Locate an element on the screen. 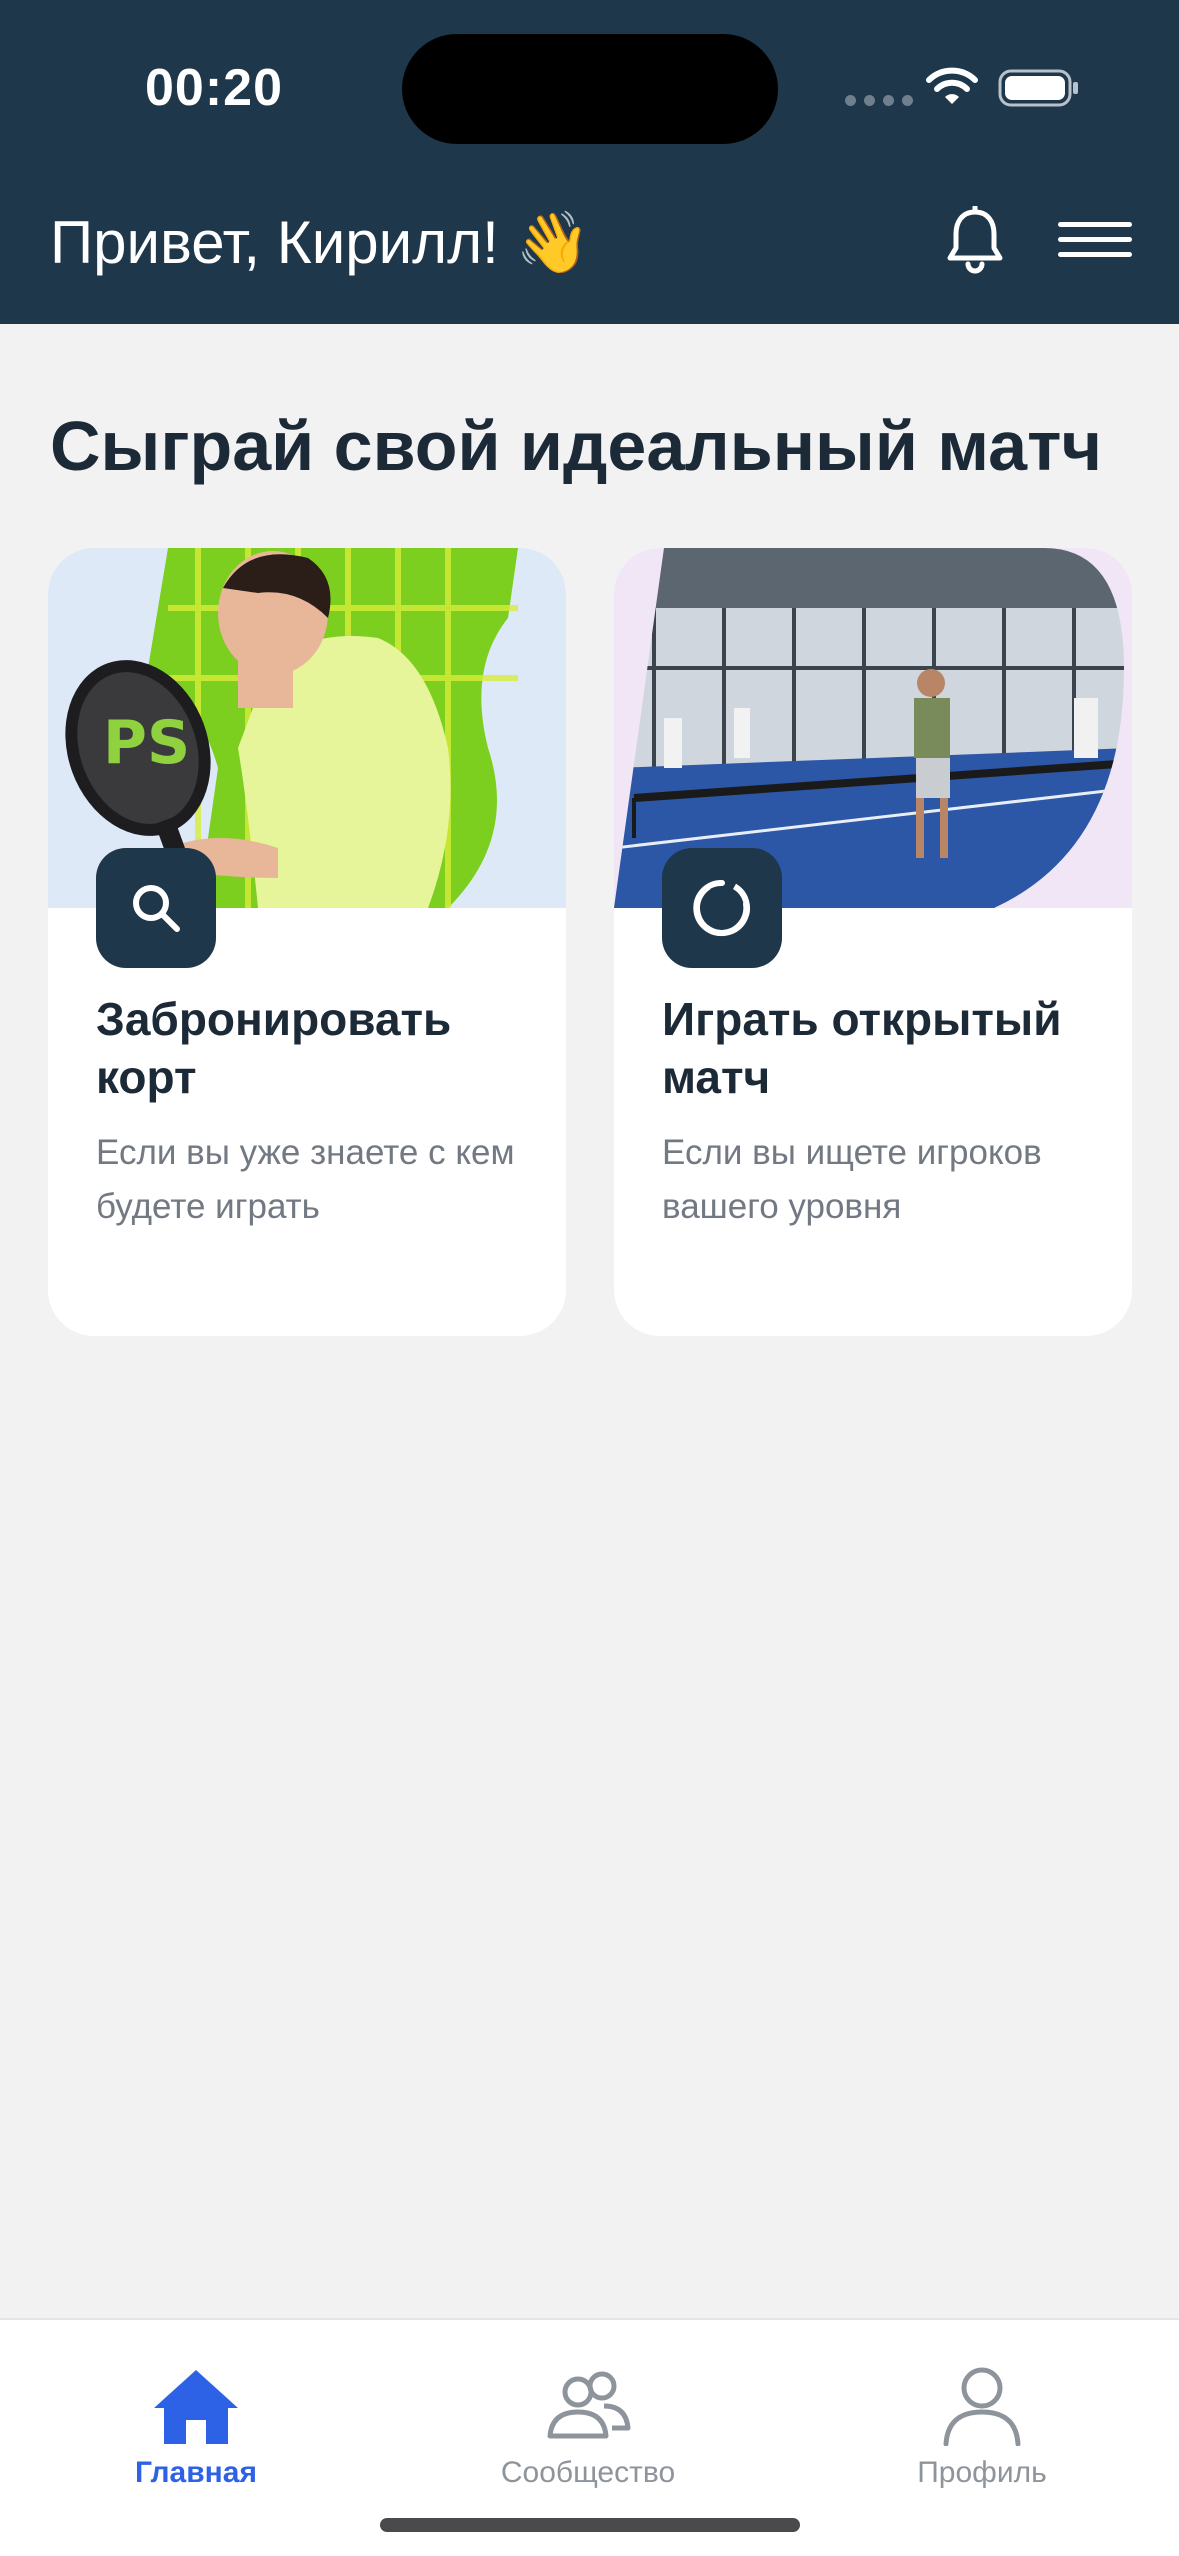 The height and width of the screenshot is (2556, 1179). tab-label: Профиль is located at coordinates (982, 2472).